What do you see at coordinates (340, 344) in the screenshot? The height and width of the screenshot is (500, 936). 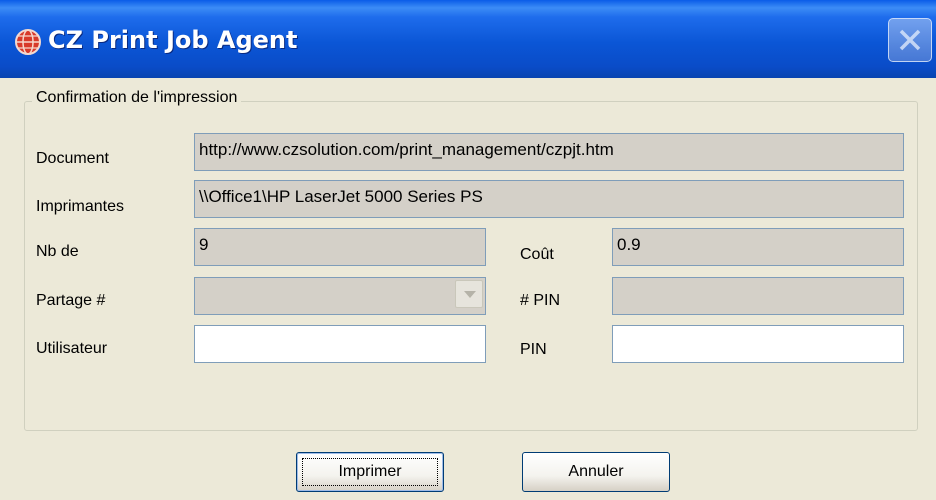 I see `user-input` at bounding box center [340, 344].